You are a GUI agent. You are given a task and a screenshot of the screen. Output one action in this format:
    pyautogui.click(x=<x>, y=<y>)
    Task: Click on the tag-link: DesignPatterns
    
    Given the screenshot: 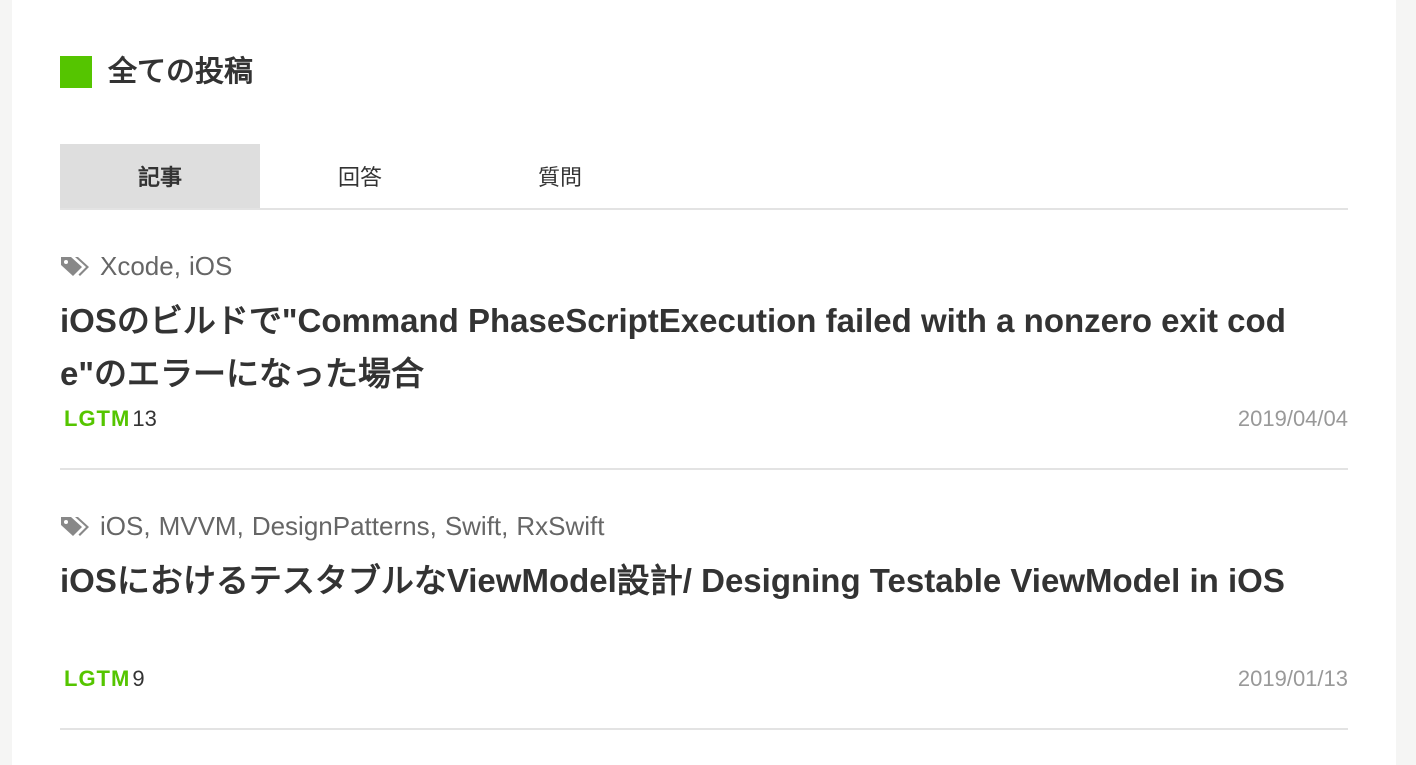 What is the action you would take?
    pyautogui.click(x=341, y=526)
    